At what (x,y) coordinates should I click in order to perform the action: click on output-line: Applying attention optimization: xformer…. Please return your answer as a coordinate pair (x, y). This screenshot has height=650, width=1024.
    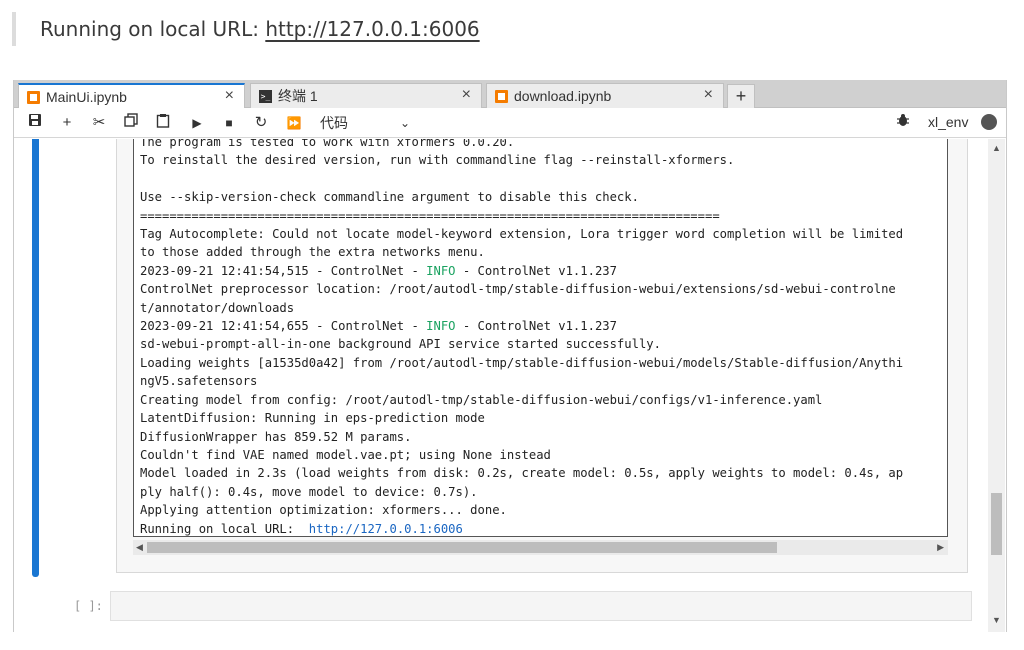
    Looking at the image, I should click on (323, 510).